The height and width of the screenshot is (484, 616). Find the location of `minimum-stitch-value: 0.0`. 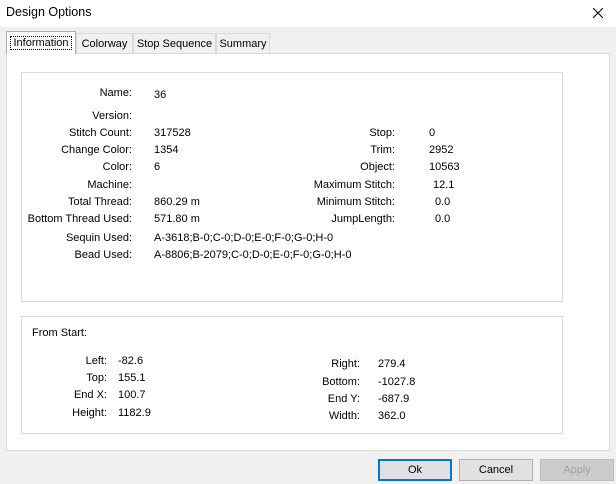

minimum-stitch-value: 0.0 is located at coordinates (443, 202).